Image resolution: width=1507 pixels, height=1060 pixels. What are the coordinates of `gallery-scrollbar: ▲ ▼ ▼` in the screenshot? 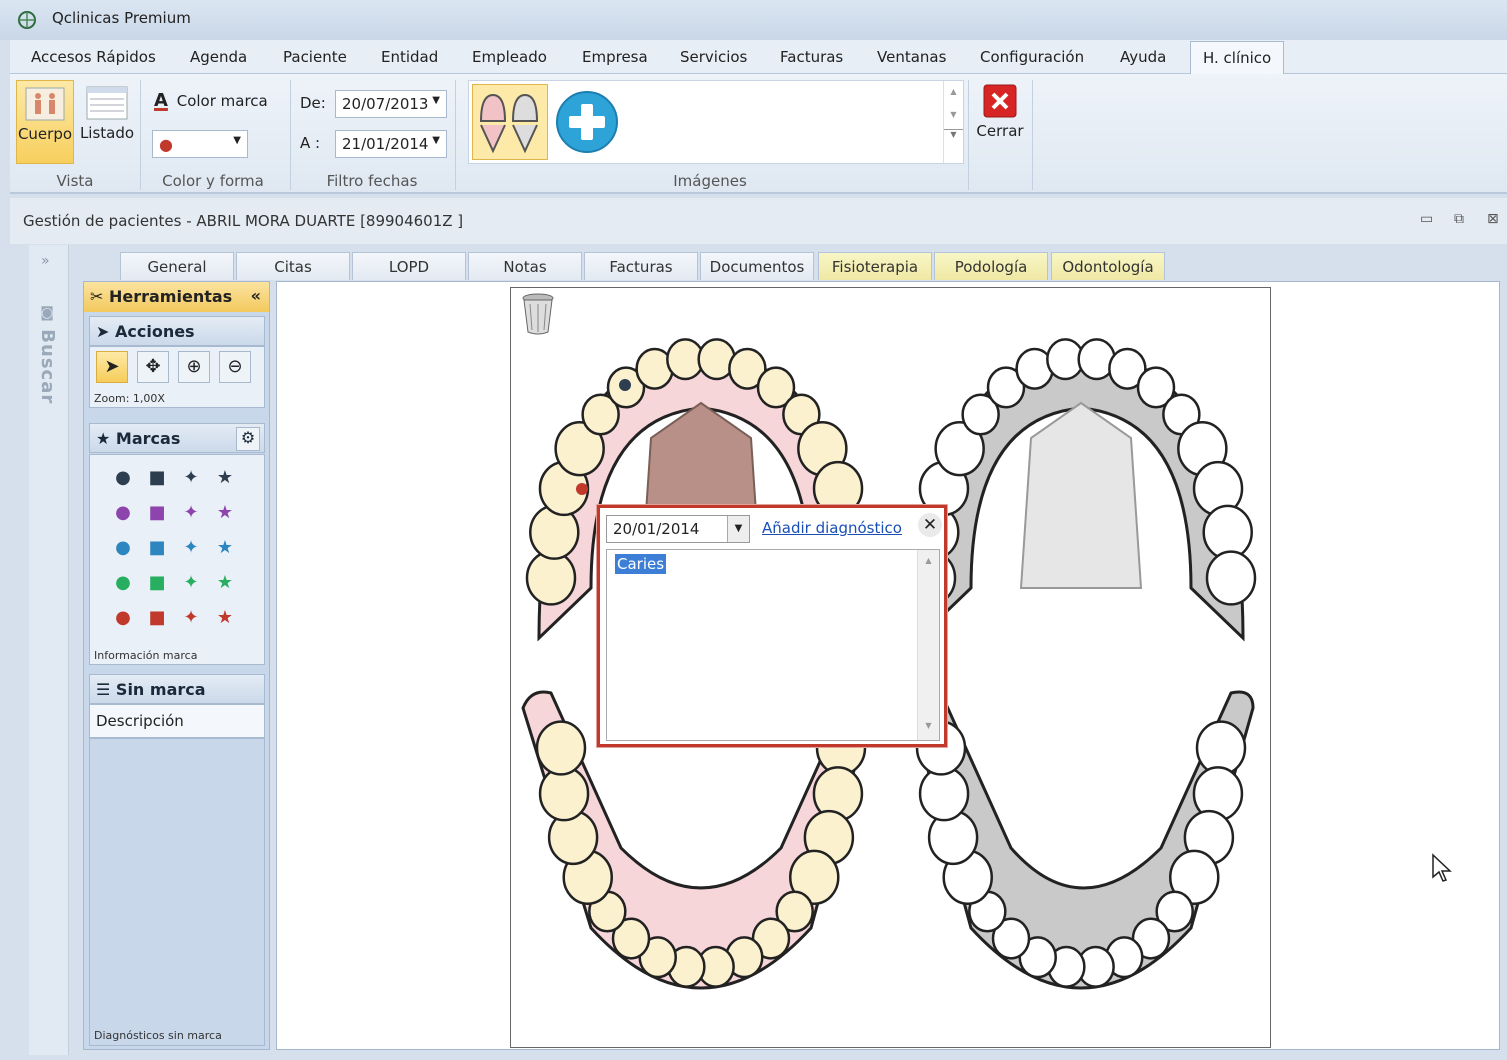 It's located at (953, 122).